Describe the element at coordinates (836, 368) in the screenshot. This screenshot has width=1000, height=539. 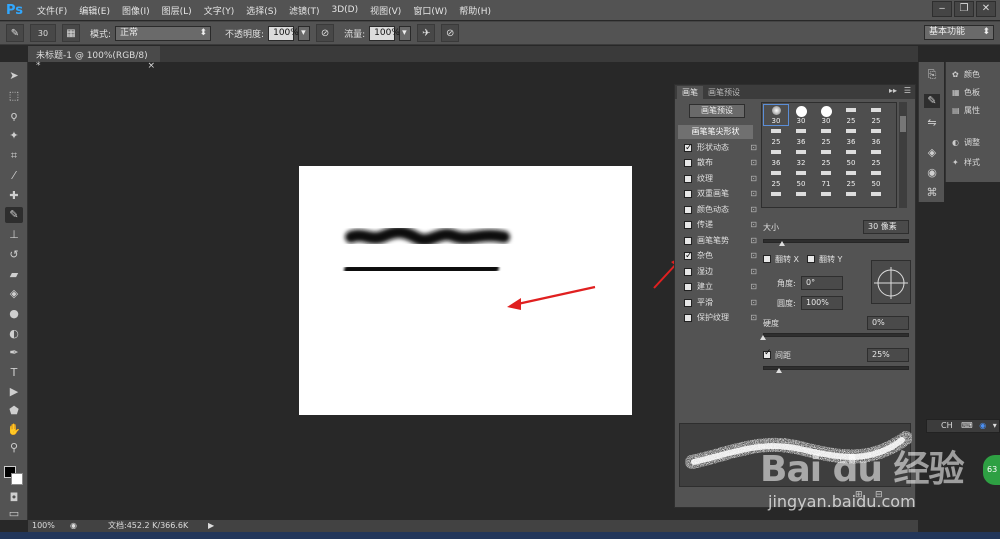
I see `spacing-slider` at that location.